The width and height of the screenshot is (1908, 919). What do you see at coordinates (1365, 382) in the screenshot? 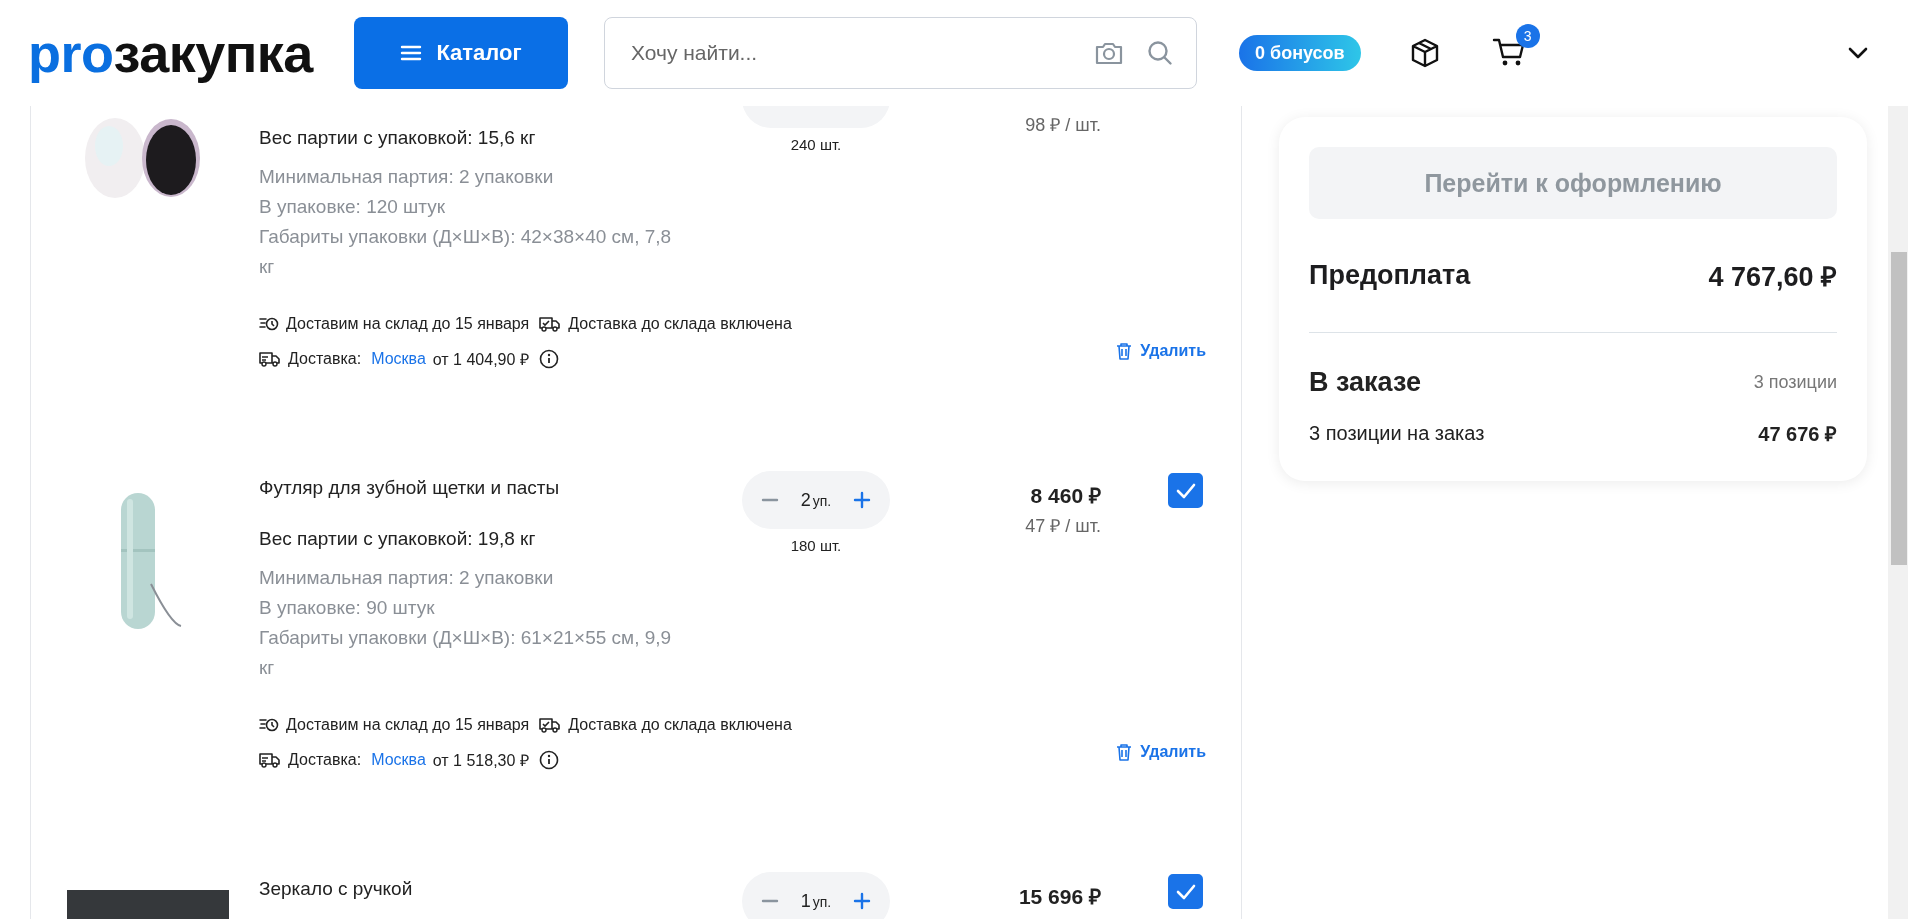
I see `order-title: В заказе` at bounding box center [1365, 382].